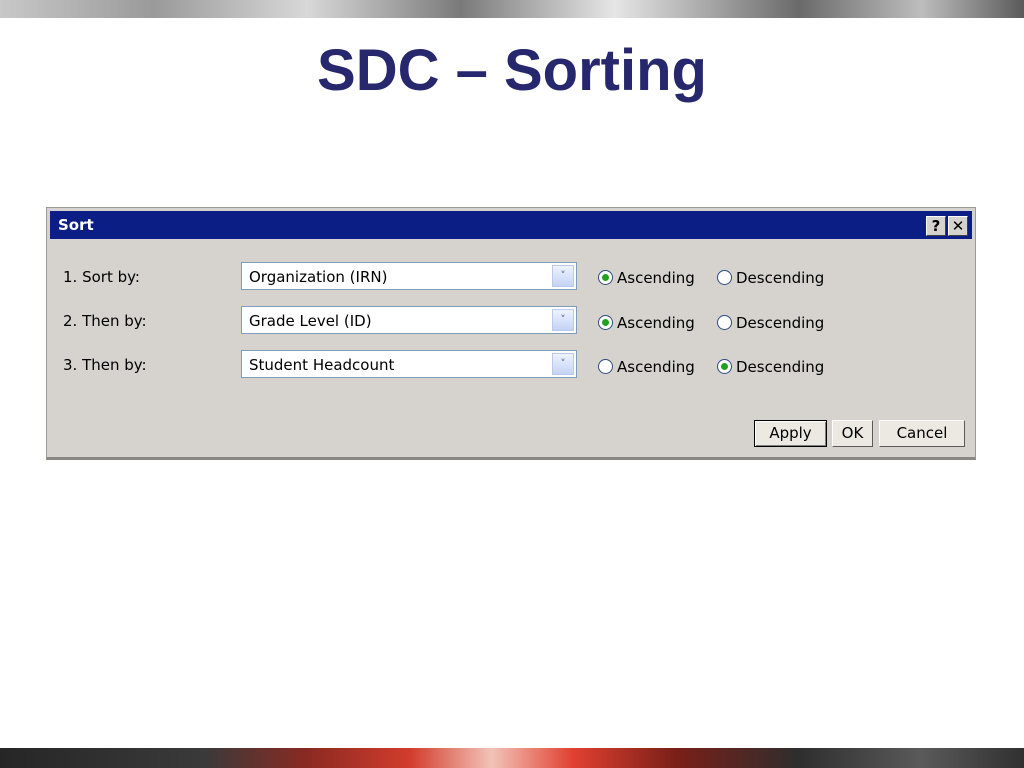 This screenshot has height=768, width=1024. Describe the element at coordinates (936, 226) in the screenshot. I see `help-button: ?` at that location.